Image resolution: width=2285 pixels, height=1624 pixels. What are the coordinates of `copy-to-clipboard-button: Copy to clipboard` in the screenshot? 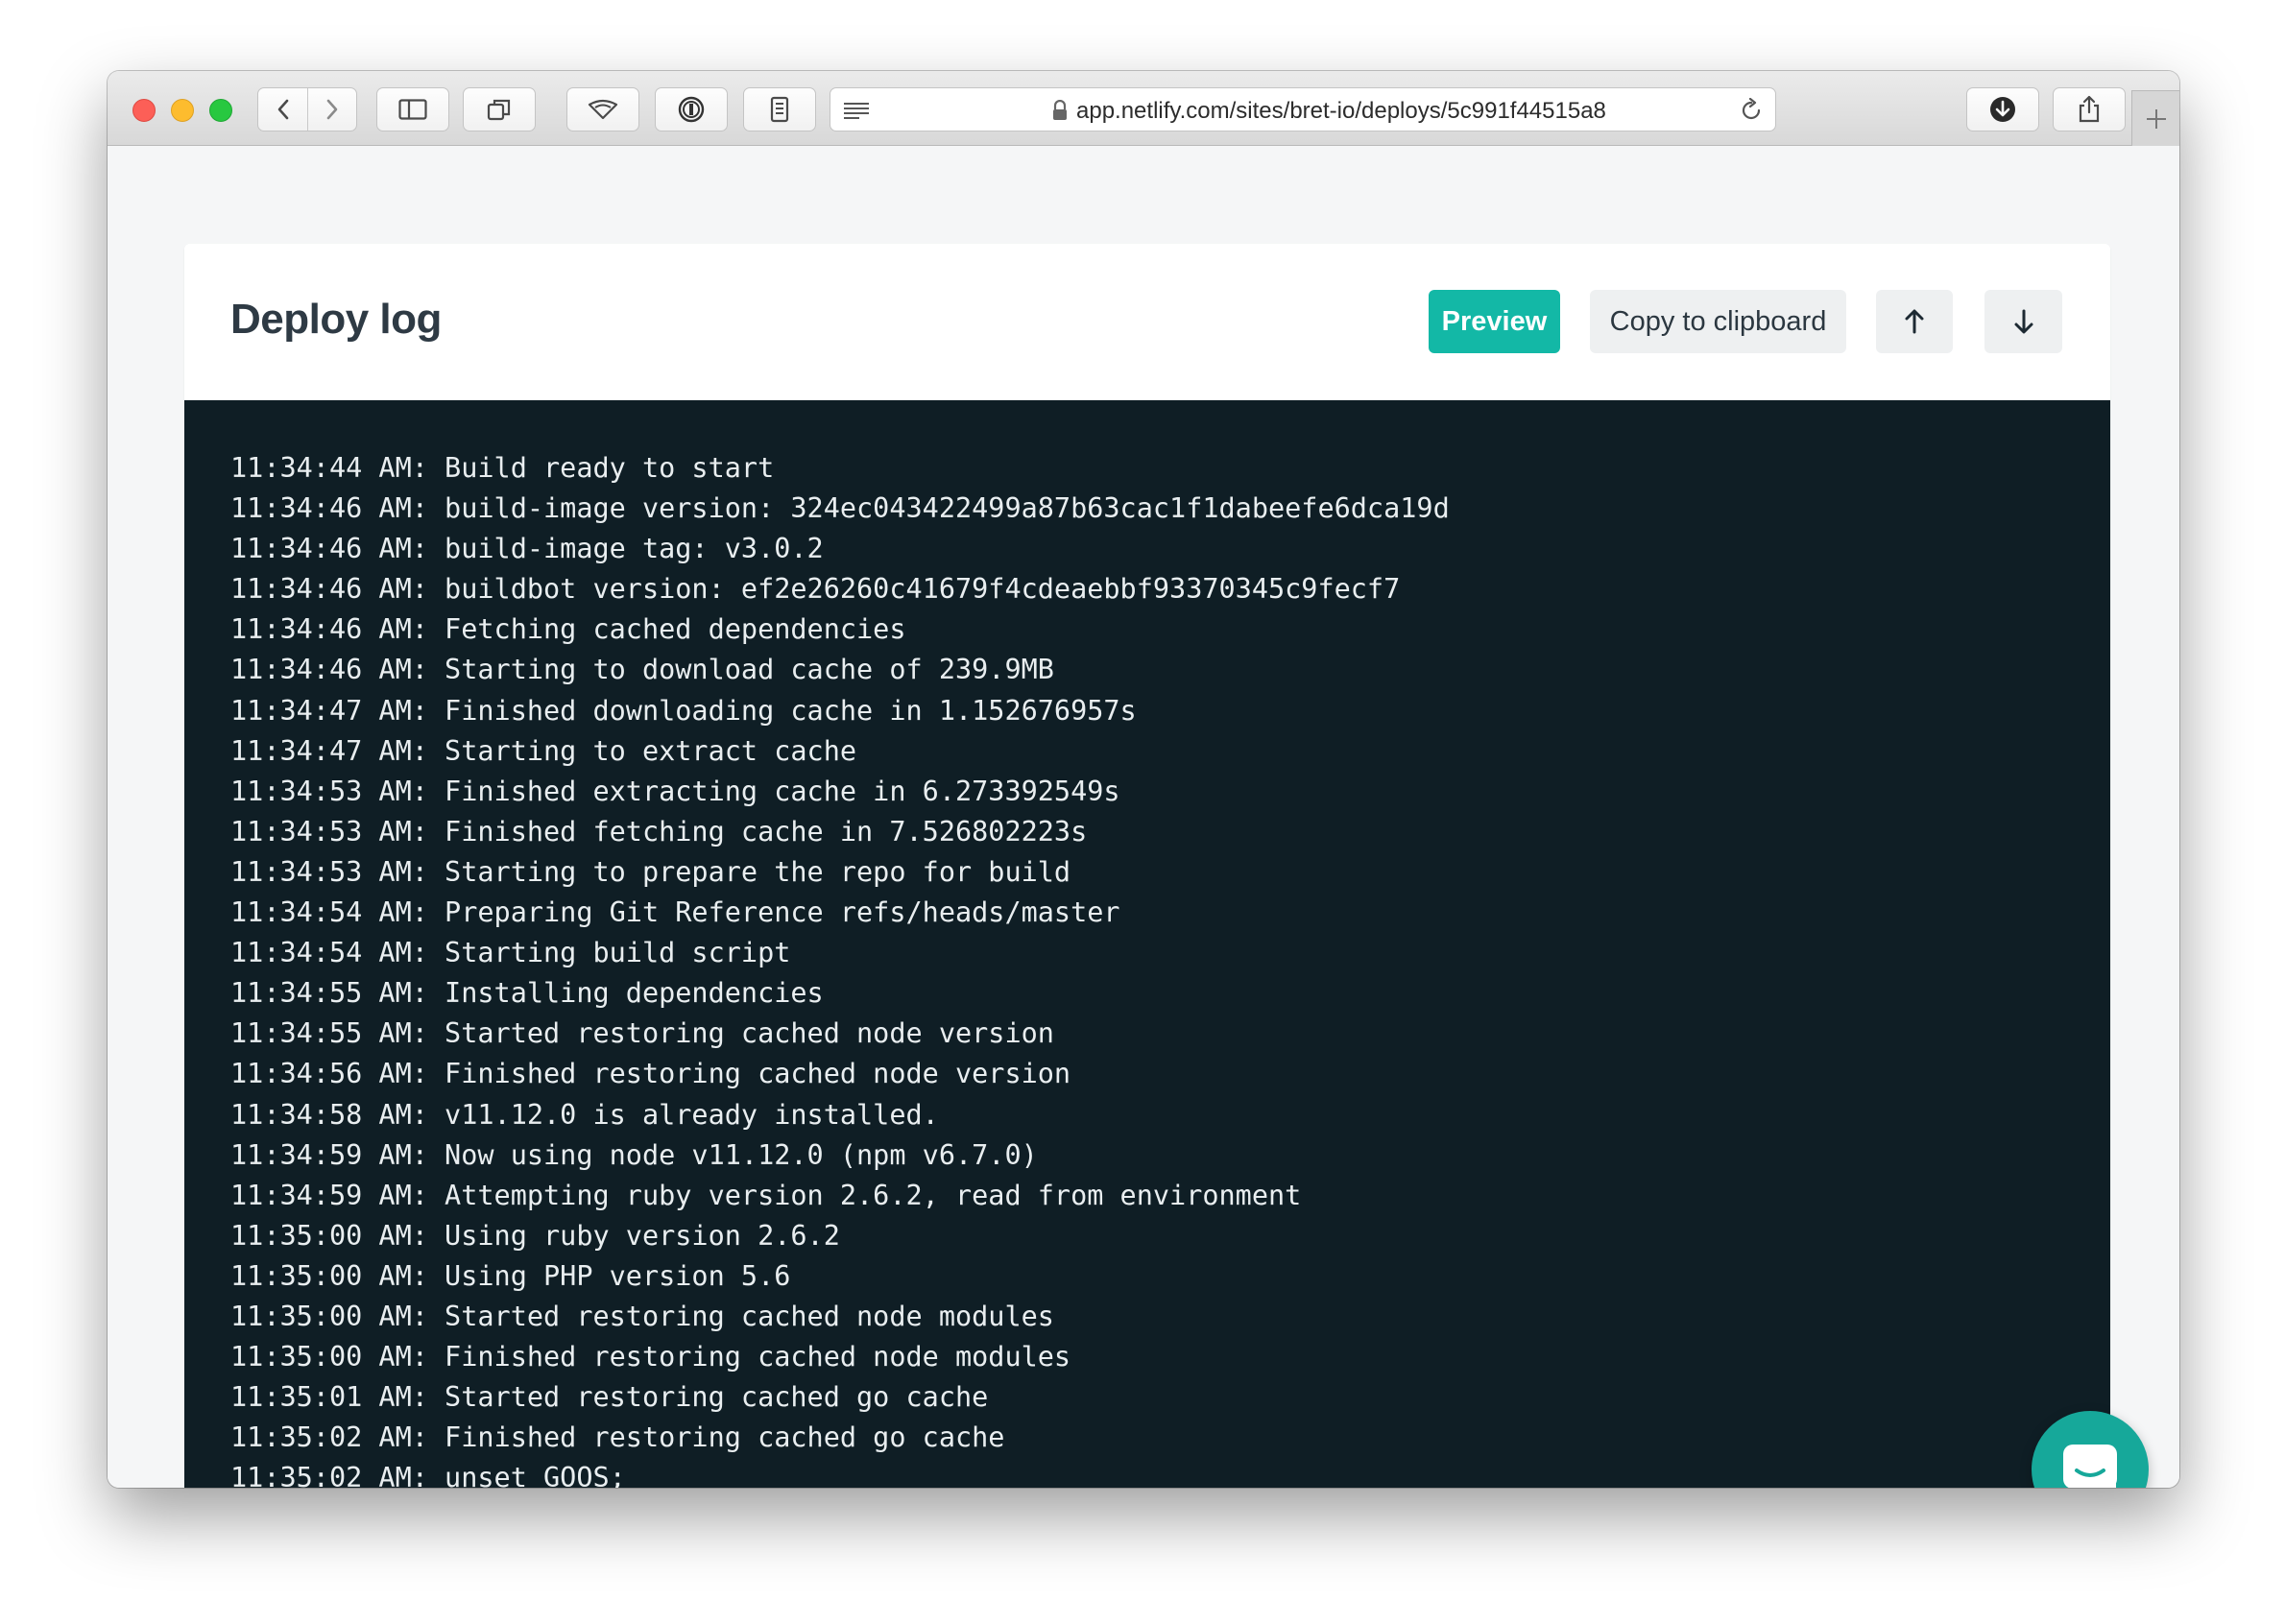 It's located at (1718, 321).